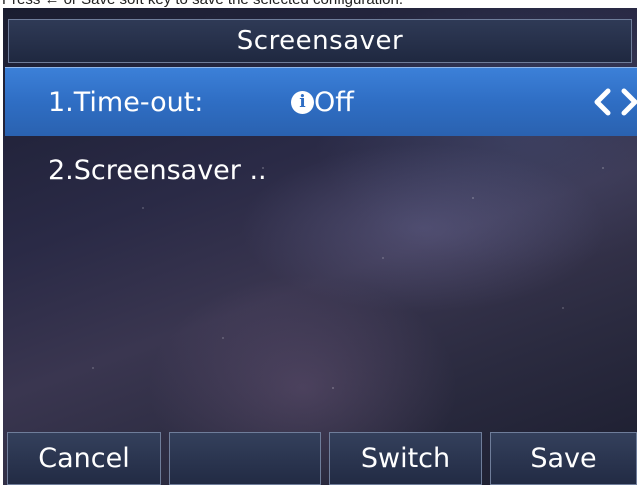 The image size is (637, 485). I want to click on title-bar: Screensaver, so click(320, 41).